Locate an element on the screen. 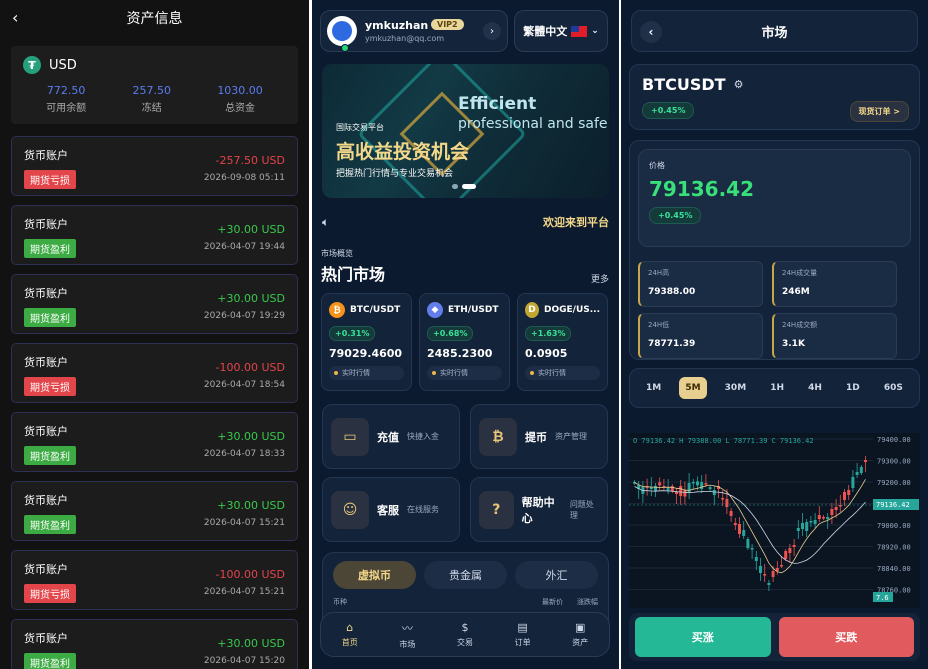  column-header: 币种 is located at coordinates (340, 602).